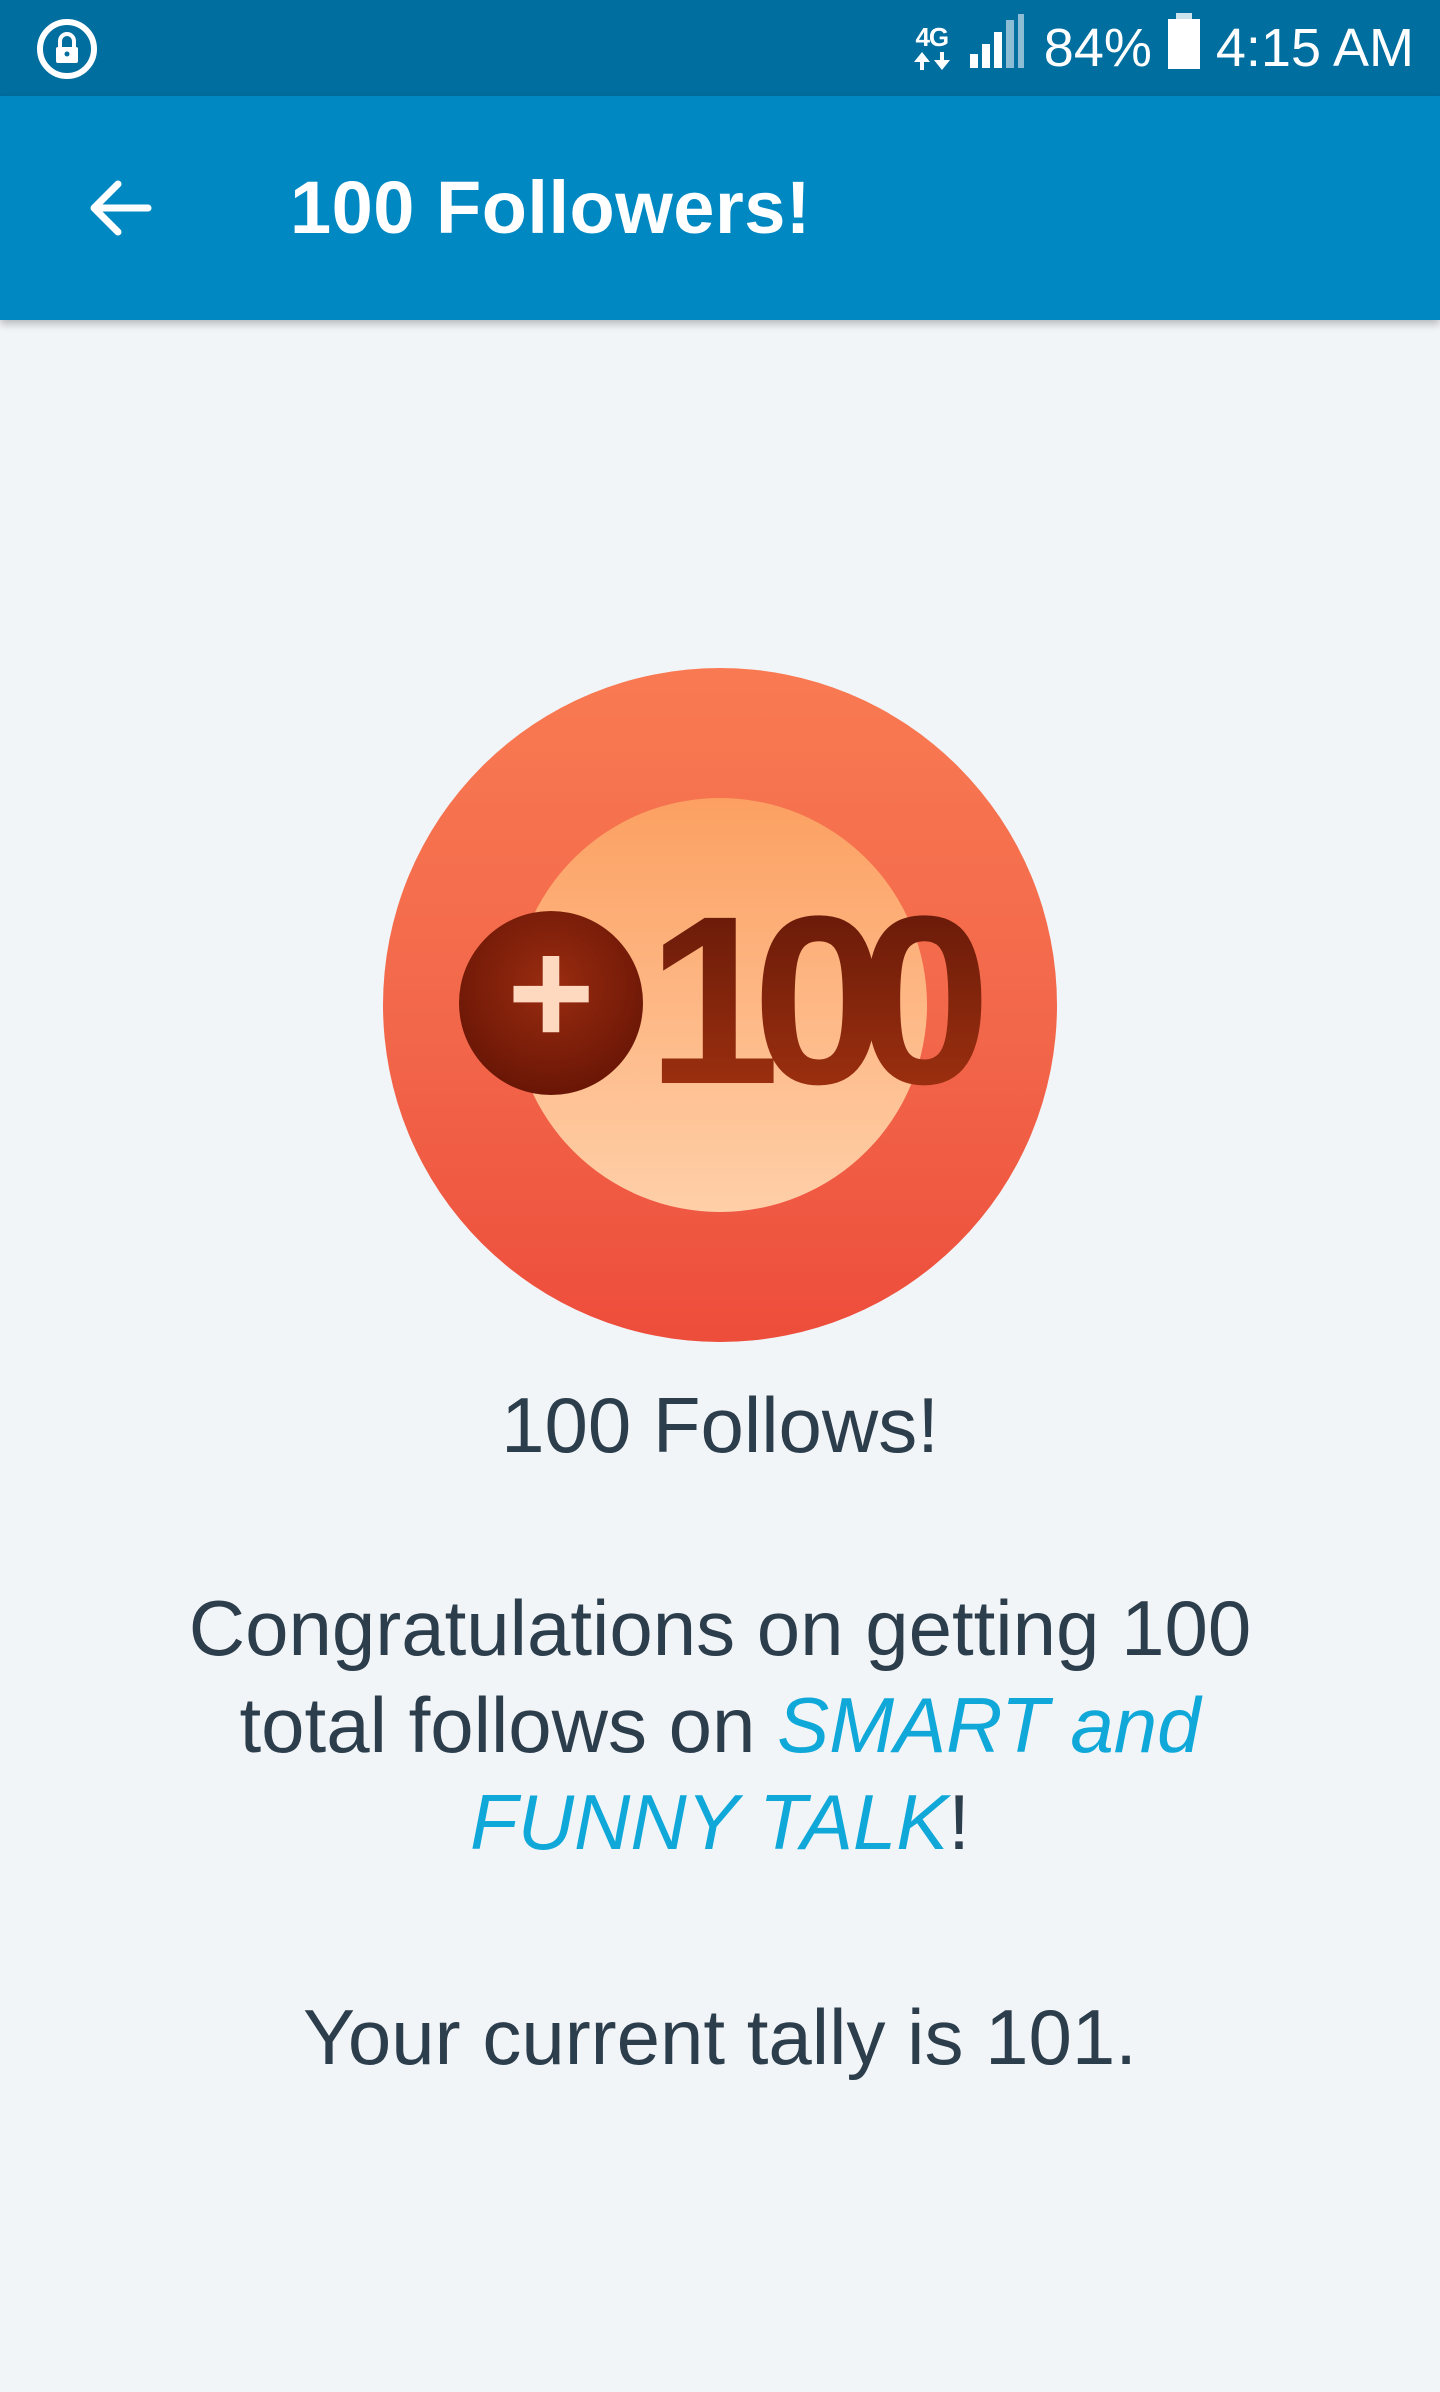 The height and width of the screenshot is (2392, 1440). Describe the element at coordinates (720, 48) in the screenshot. I see `status-bar: 4G 84% 4:15 AM` at that location.